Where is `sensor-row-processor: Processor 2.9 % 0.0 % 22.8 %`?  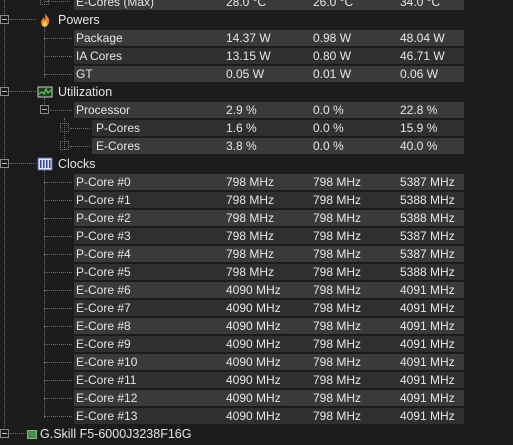 sensor-row-processor: Processor 2.9 % 0.0 % 22.8 % is located at coordinates (256, 110).